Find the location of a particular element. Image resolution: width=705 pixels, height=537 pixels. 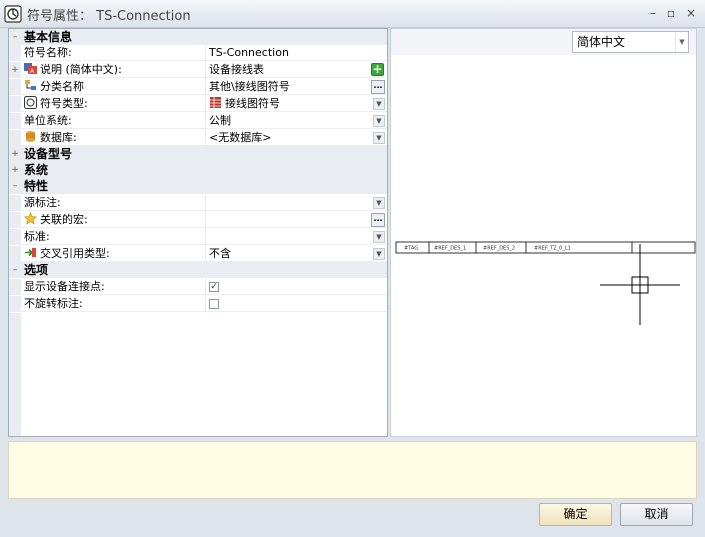

prop-source-tag: 源标注: ▼ is located at coordinates (198, 203).